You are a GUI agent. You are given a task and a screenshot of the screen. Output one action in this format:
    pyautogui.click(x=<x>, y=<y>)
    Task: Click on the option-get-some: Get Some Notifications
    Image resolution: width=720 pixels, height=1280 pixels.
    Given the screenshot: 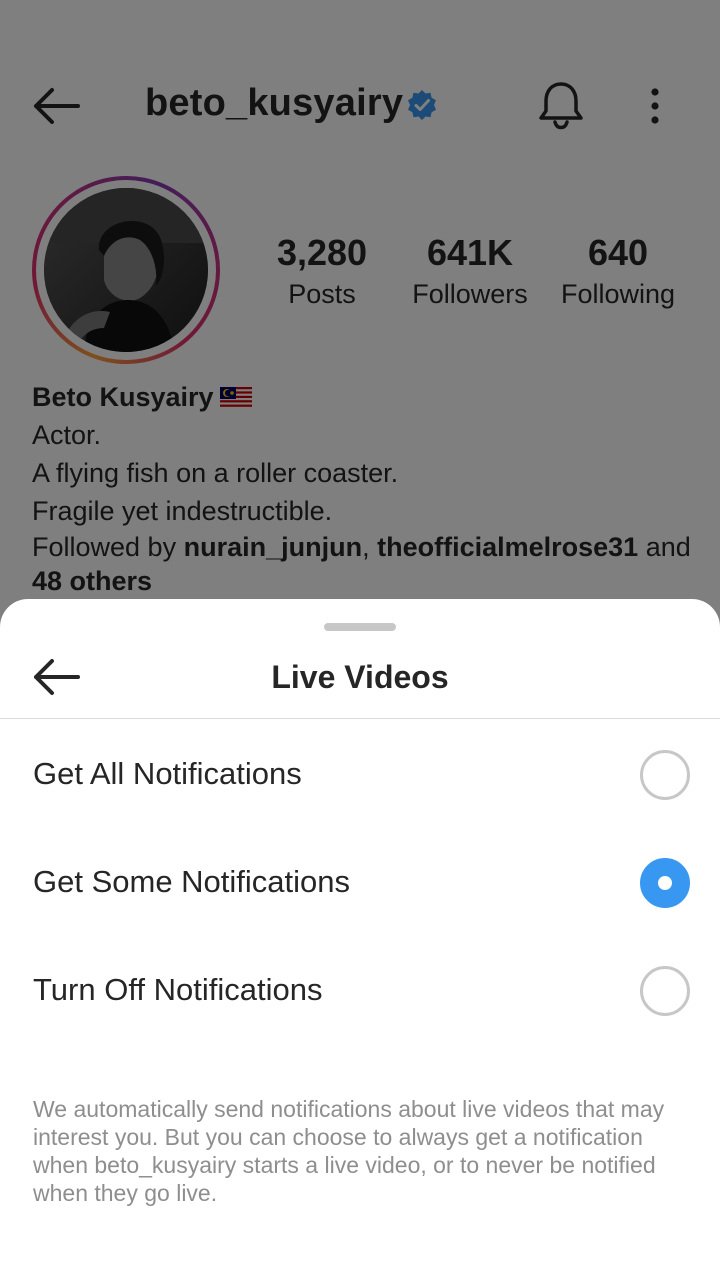 What is the action you would take?
    pyautogui.click(x=360, y=882)
    